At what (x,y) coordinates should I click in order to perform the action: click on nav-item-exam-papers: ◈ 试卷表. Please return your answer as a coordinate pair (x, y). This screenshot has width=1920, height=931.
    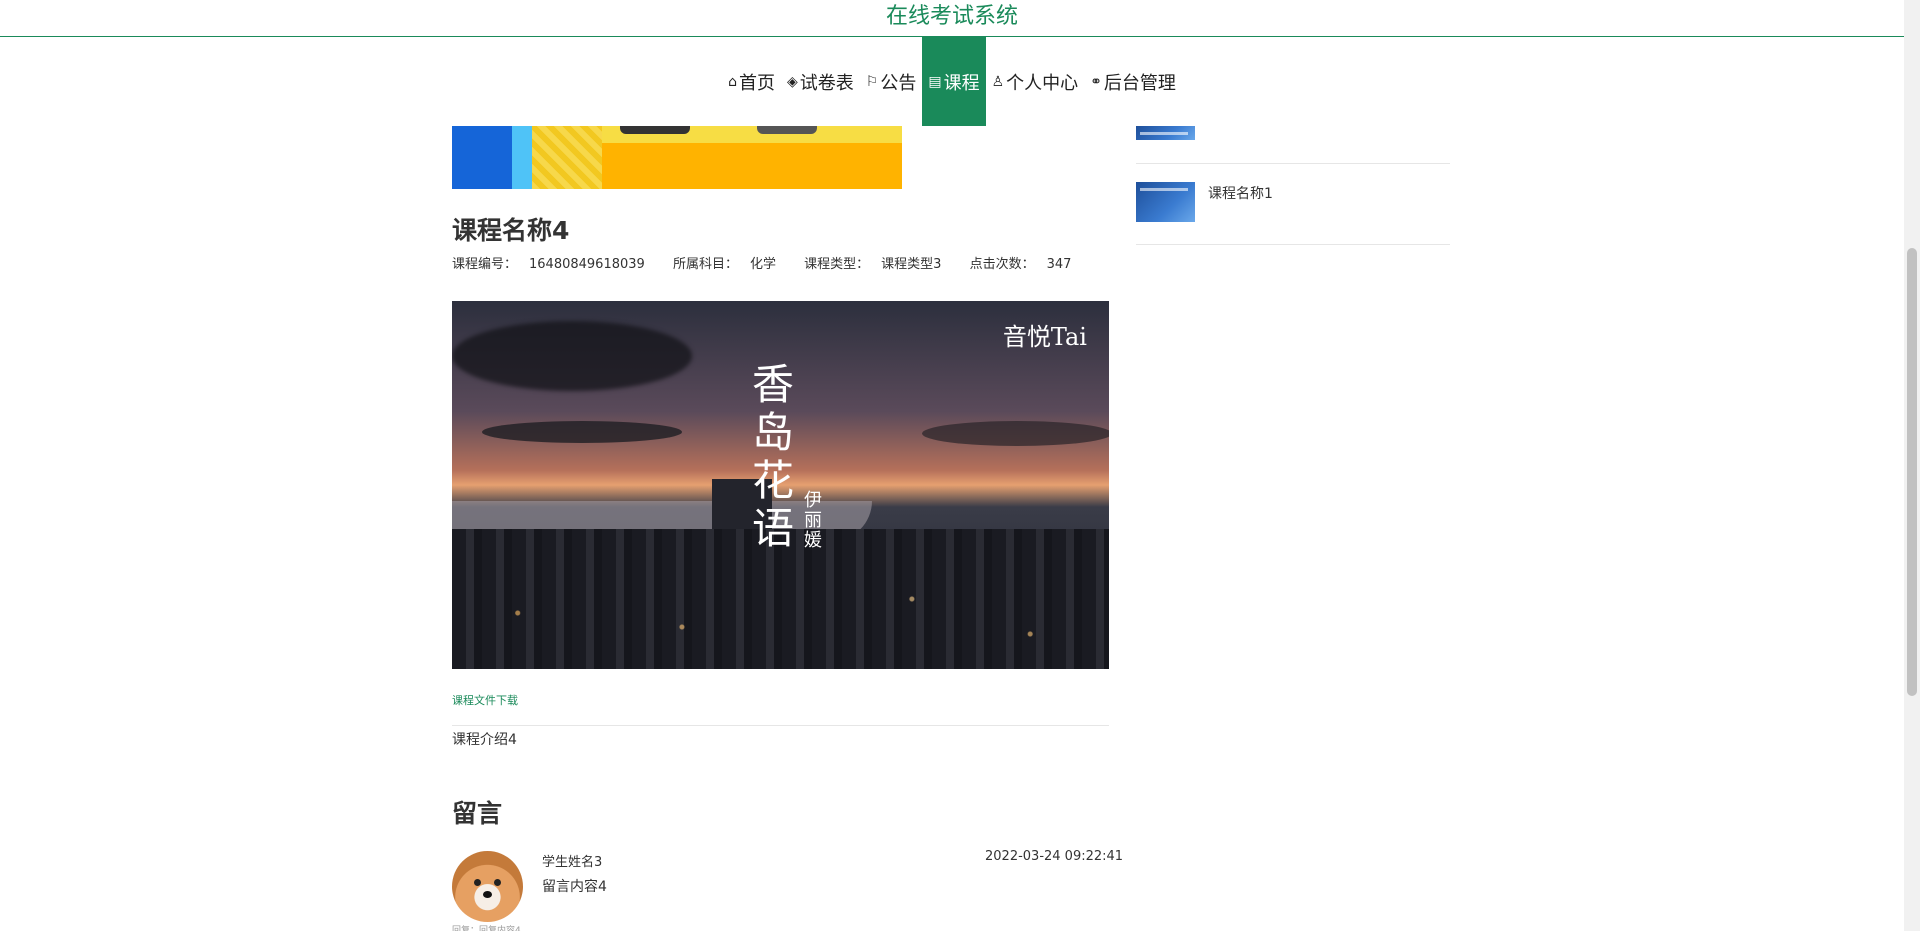
    Looking at the image, I should click on (820, 81).